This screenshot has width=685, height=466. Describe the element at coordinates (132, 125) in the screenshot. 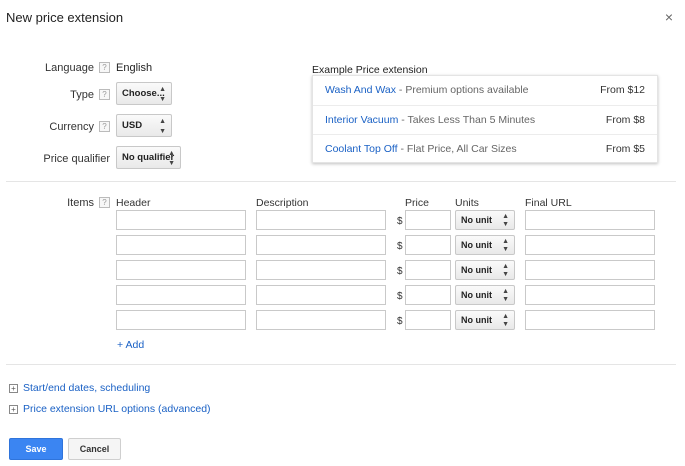

I see `currency-select-value: USD` at that location.